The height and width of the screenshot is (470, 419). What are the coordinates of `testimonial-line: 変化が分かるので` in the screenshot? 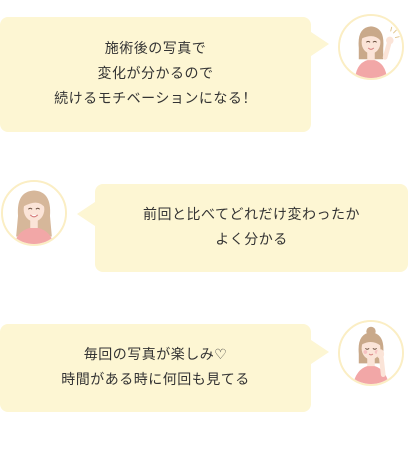 It's located at (155, 74).